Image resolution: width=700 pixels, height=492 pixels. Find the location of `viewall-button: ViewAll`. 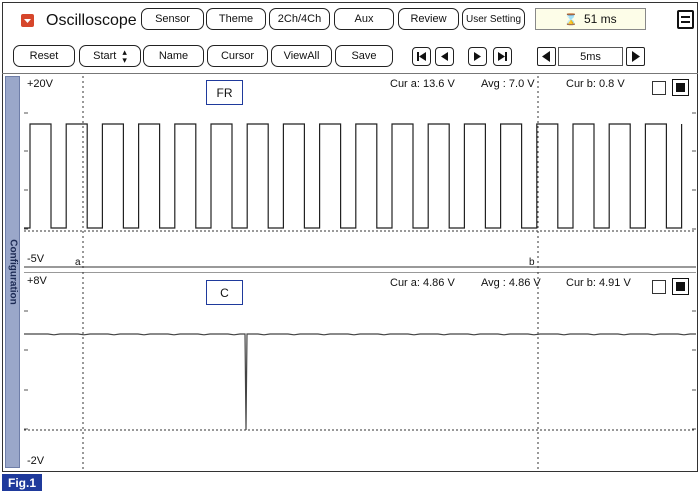

viewall-button: ViewAll is located at coordinates (301, 56).